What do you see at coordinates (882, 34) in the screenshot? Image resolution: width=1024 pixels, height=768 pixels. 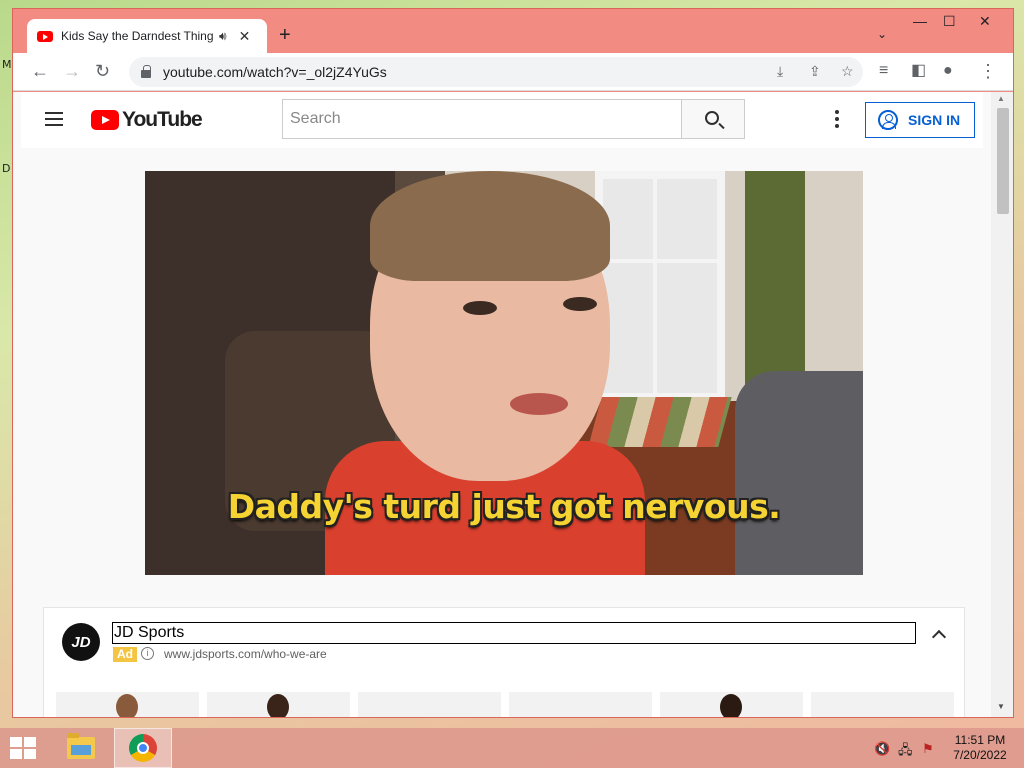 I see `tab-search-chevron-icon: ⌄` at bounding box center [882, 34].